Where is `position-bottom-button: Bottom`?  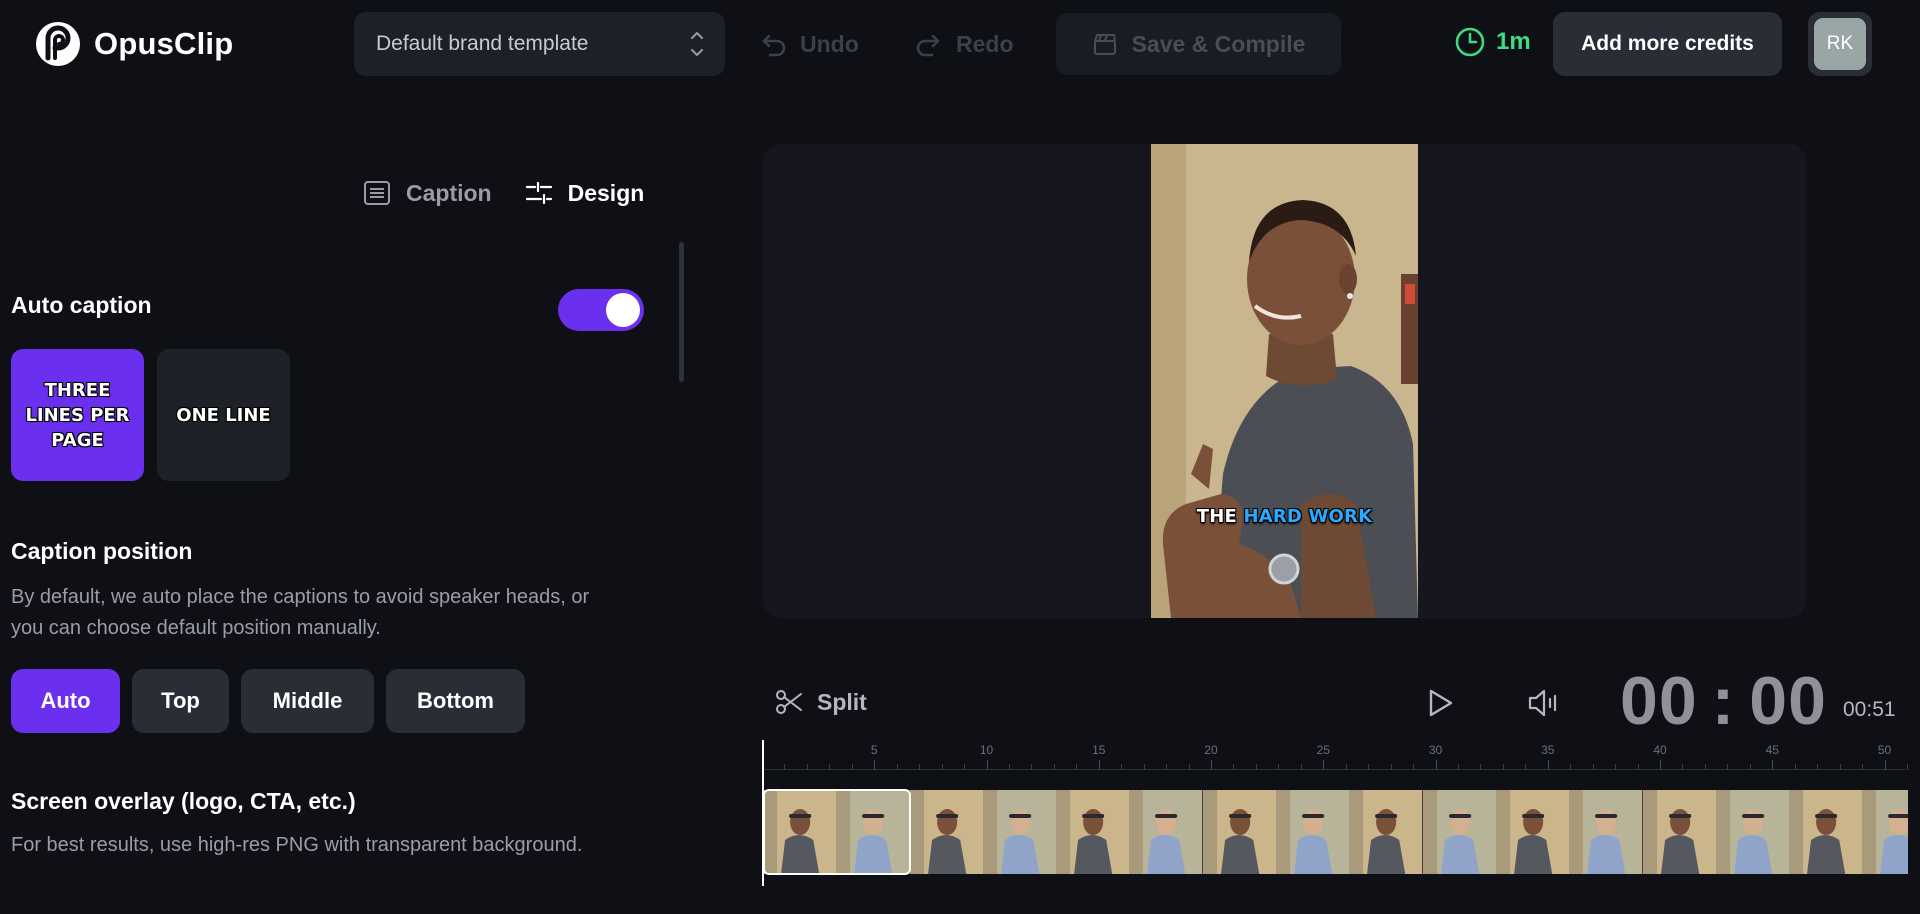
position-bottom-button: Bottom is located at coordinates (455, 701).